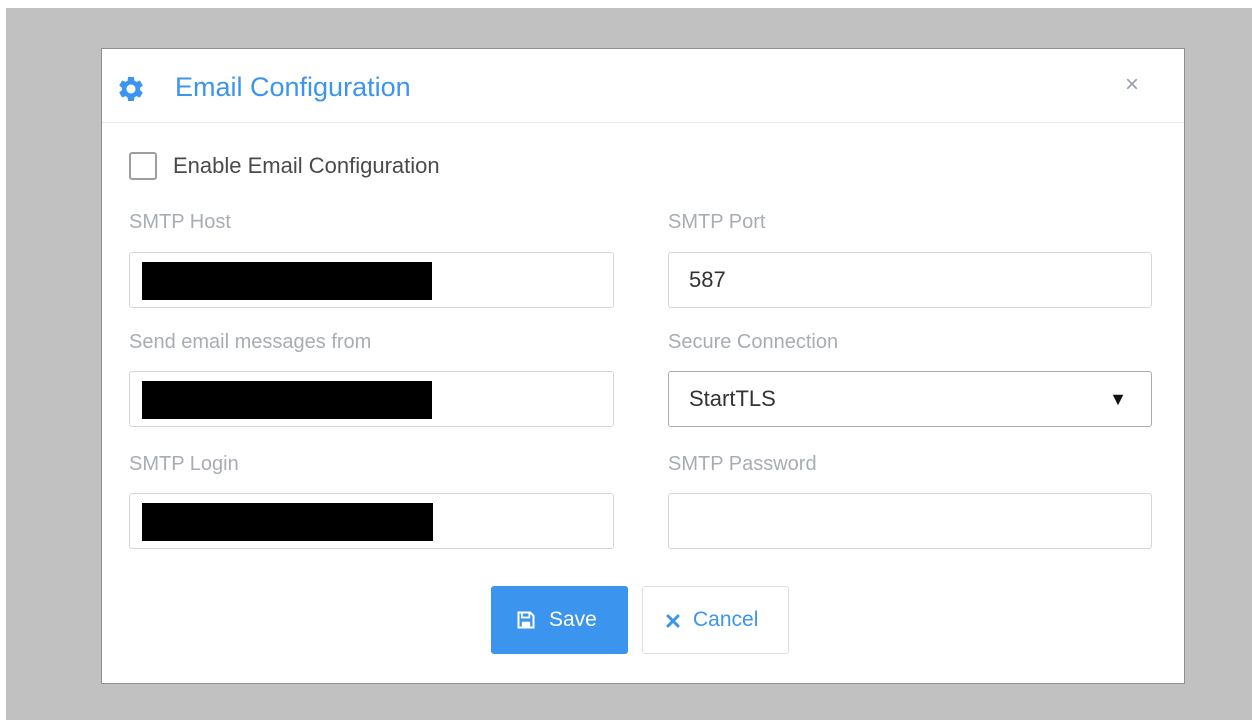 This screenshot has height=720, width=1252. Describe the element at coordinates (526, 620) in the screenshot. I see `save-icon` at that location.